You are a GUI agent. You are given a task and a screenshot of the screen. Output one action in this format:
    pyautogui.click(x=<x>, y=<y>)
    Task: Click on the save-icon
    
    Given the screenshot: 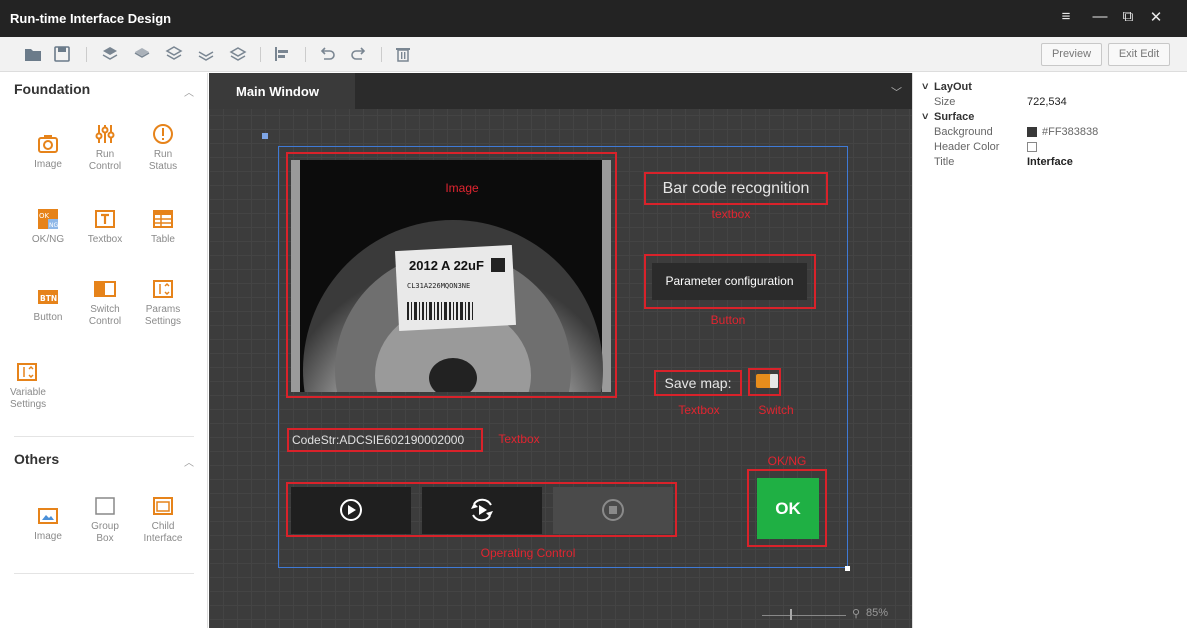 What is the action you would take?
    pyautogui.click(x=62, y=54)
    